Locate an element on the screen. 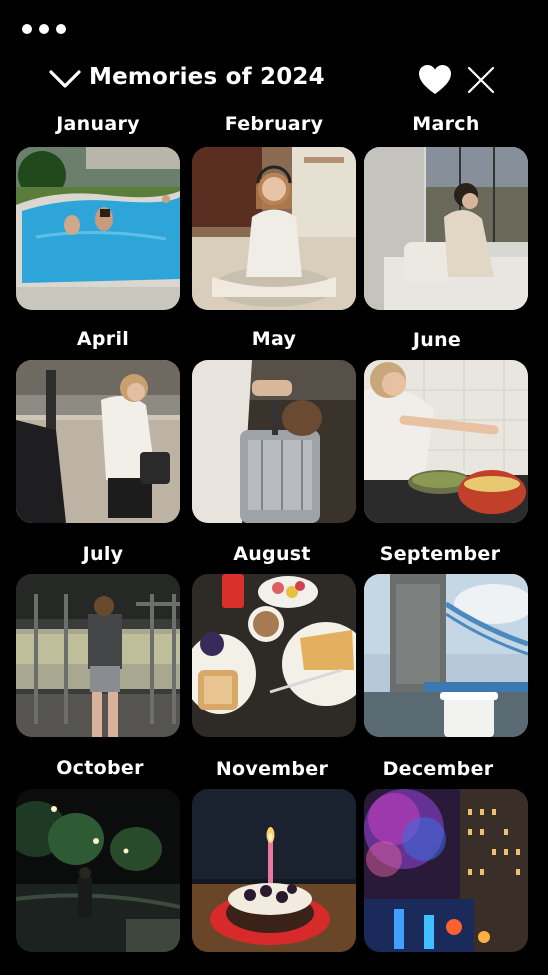  month-label-april: April is located at coordinates (103, 339).